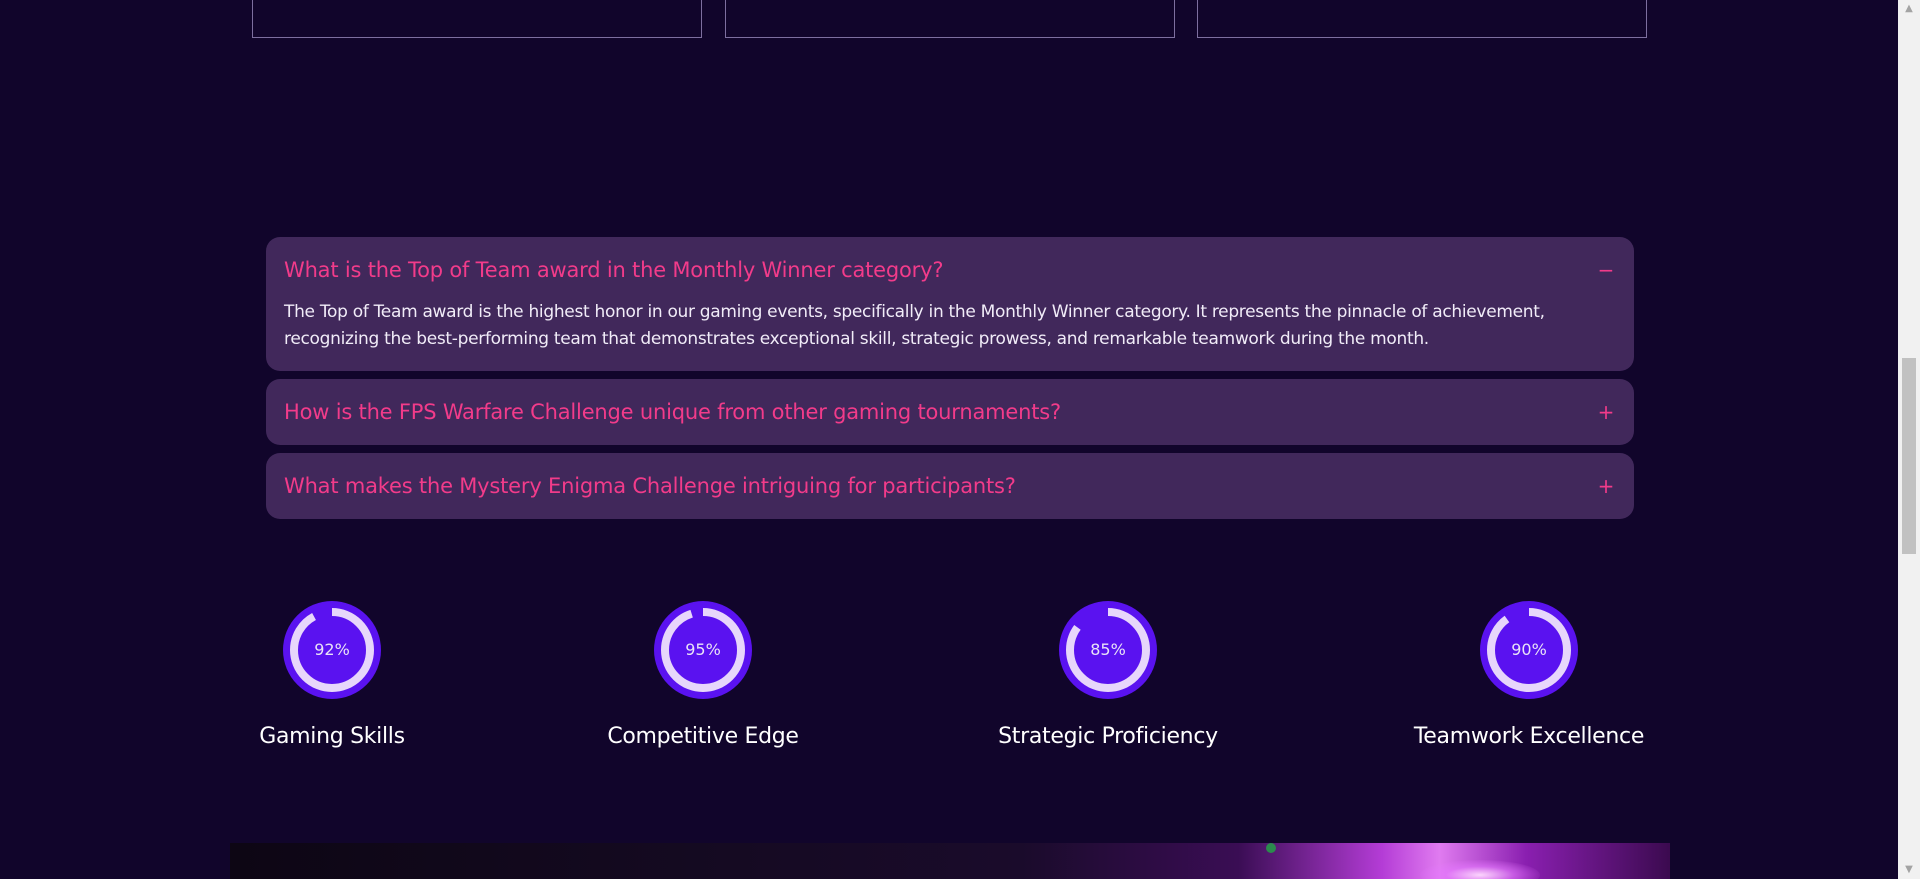 The height and width of the screenshot is (879, 1920). I want to click on progress-ring: 92%, so click(332, 650).